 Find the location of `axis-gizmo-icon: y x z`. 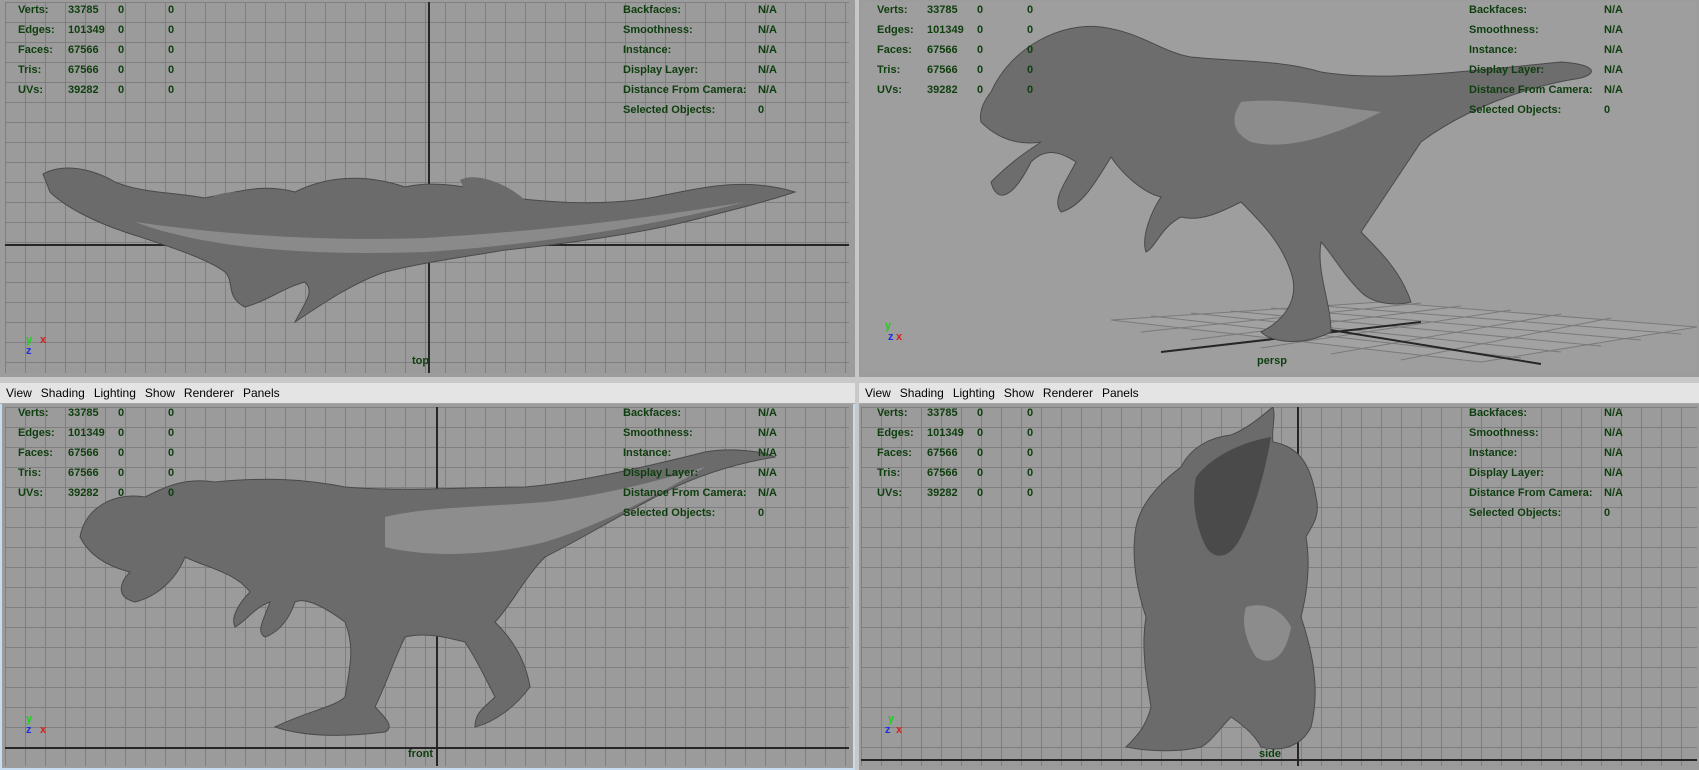

axis-gizmo-icon: y x z is located at coordinates (39, 349).